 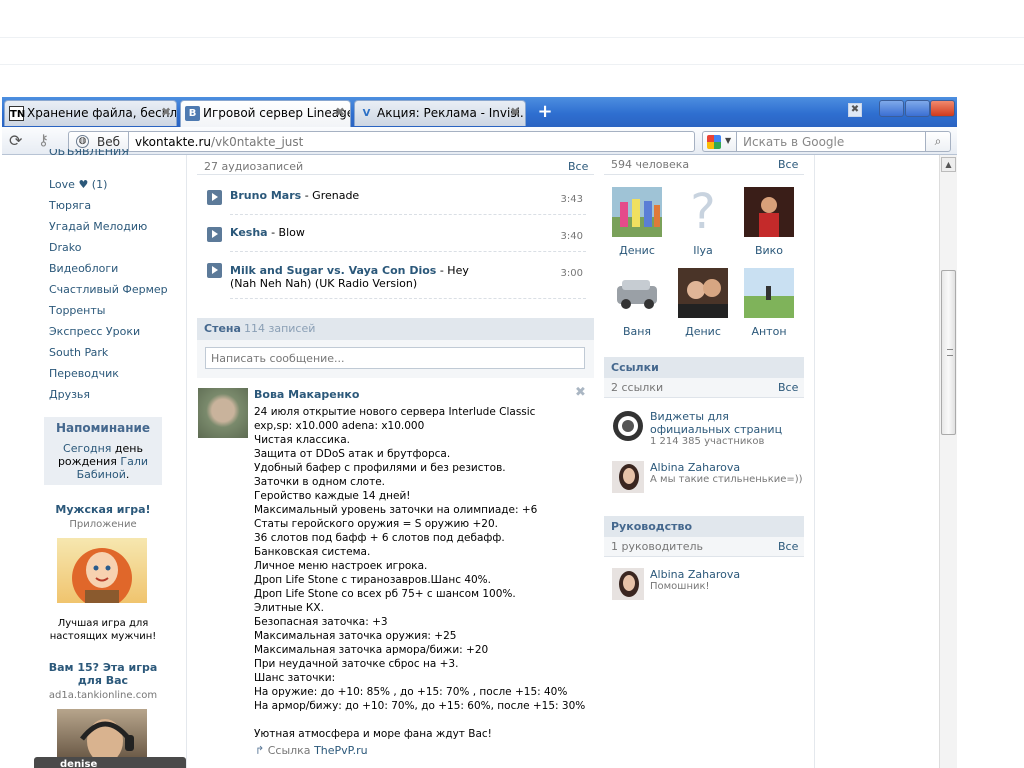 What do you see at coordinates (703, 250) in the screenshot?
I see `friend-name: Ilya` at bounding box center [703, 250].